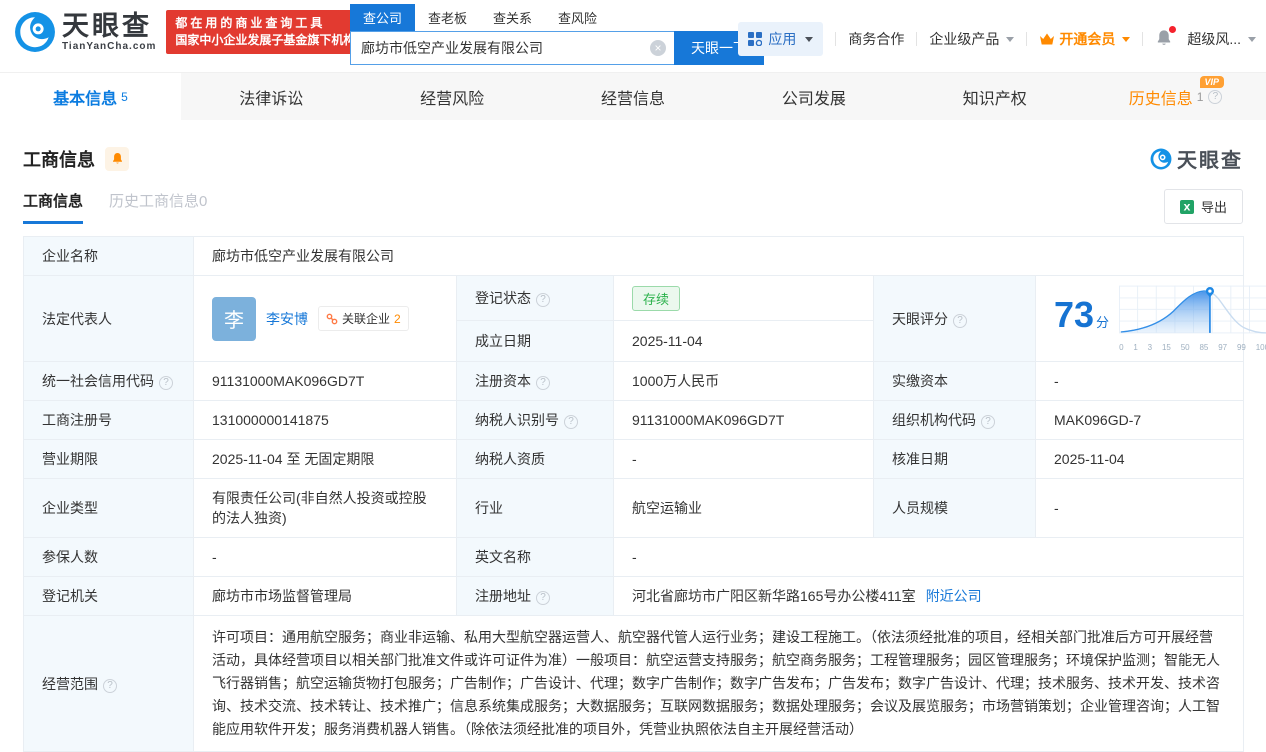 This screenshot has height=752, width=1266. I want to click on field-value: 有限责任公司(非自然人投资或控股的法人独资), so click(325, 508).